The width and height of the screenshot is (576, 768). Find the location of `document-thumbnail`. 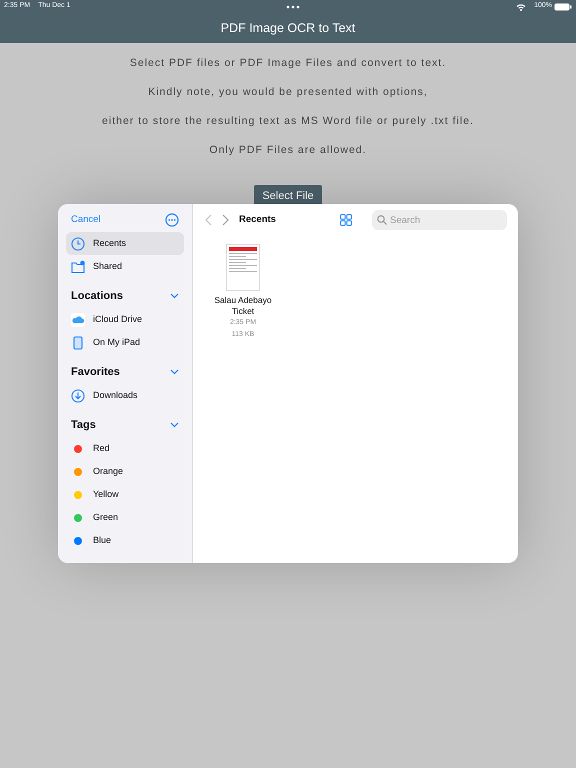

document-thumbnail is located at coordinates (243, 267).